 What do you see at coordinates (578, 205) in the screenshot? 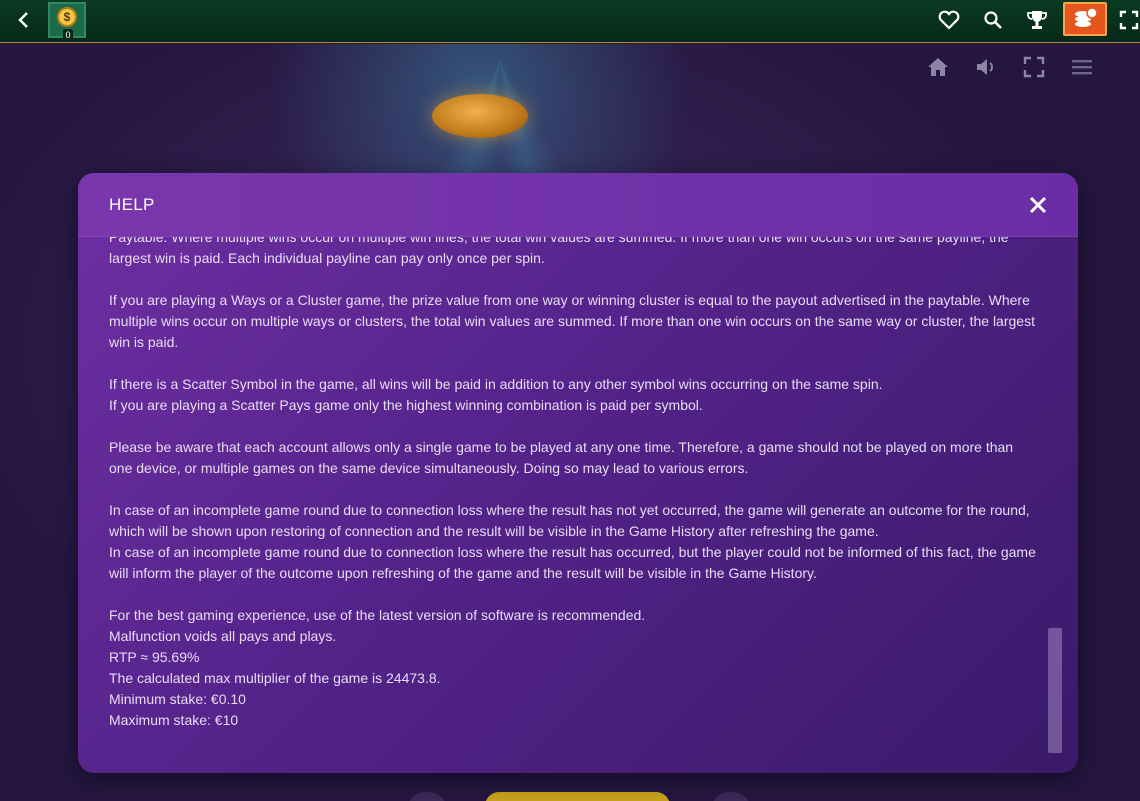
I see `modal-header: HELP` at bounding box center [578, 205].